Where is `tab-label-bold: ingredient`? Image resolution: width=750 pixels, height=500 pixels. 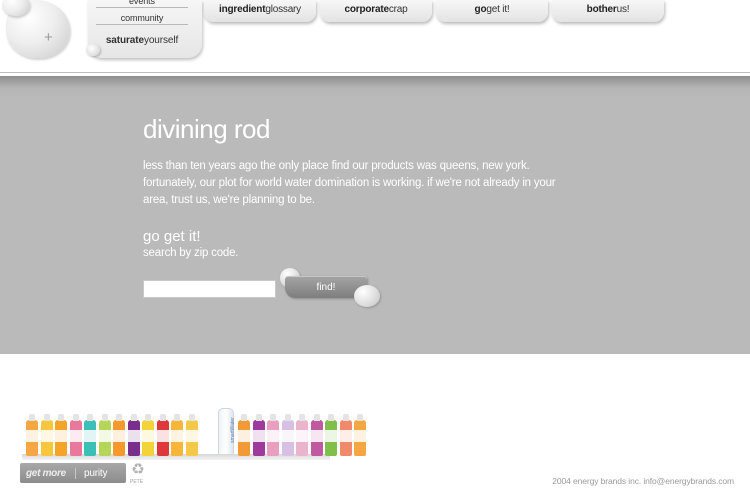
tab-label-bold: ingredient is located at coordinates (242, 9).